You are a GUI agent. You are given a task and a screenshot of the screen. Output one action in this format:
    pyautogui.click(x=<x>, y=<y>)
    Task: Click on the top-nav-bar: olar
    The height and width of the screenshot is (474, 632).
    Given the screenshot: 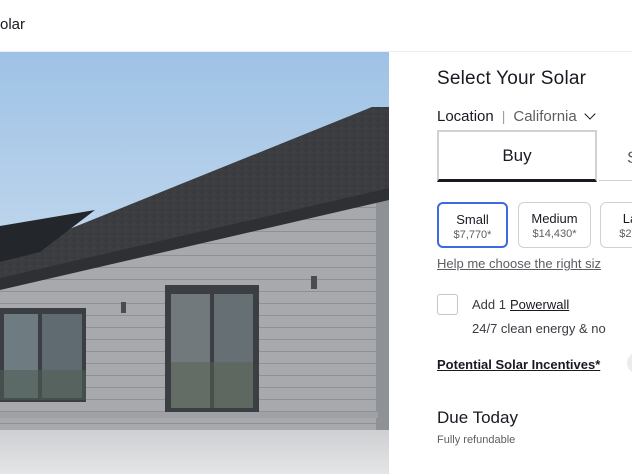 What is the action you would take?
    pyautogui.click(x=316, y=26)
    